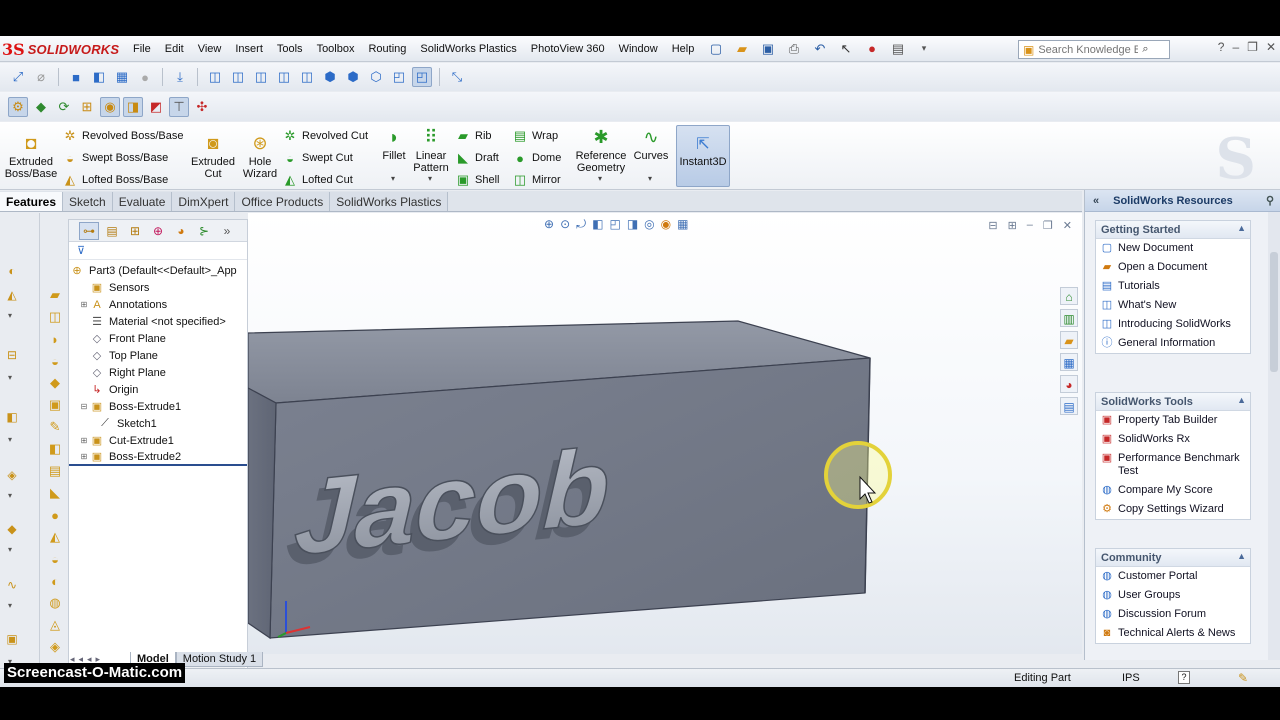 Image resolution: width=1280 pixels, height=720 pixels. Describe the element at coordinates (12, 585) in the screenshot. I see `curve-tool-icon: ∿` at that location.